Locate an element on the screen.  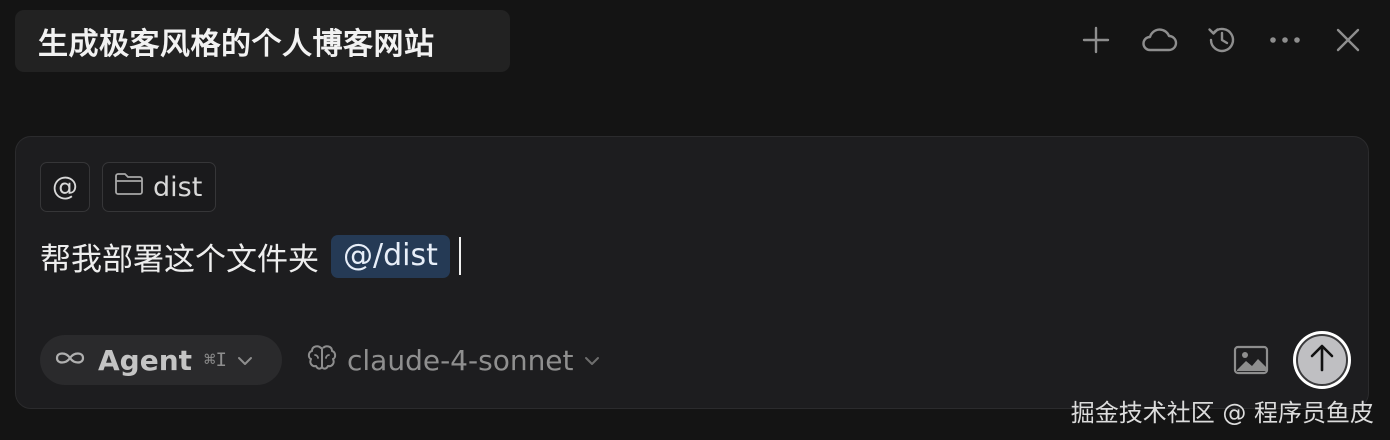
image-icon is located at coordinates (1251, 360).